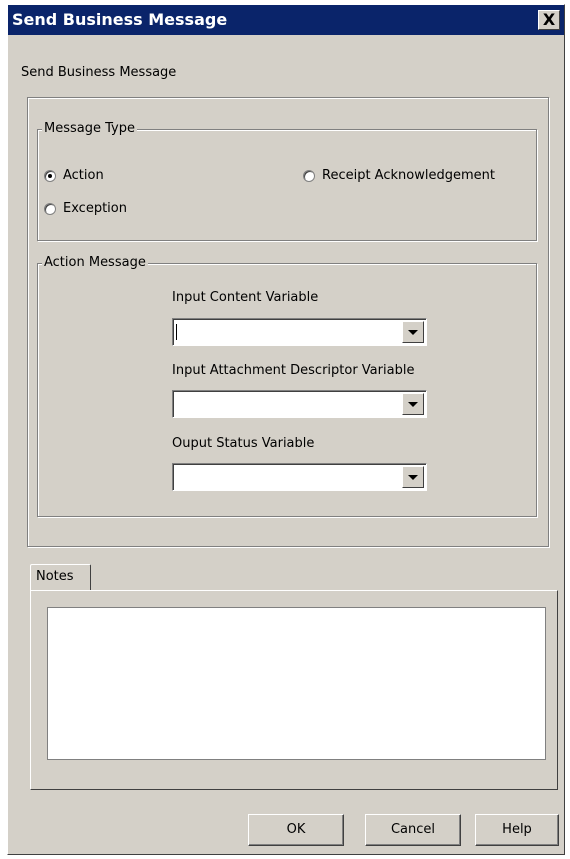 Image resolution: width=570 pixels, height=859 pixels. What do you see at coordinates (99, 72) in the screenshot?
I see `dialog-subtitle: Send Business Message` at bounding box center [99, 72].